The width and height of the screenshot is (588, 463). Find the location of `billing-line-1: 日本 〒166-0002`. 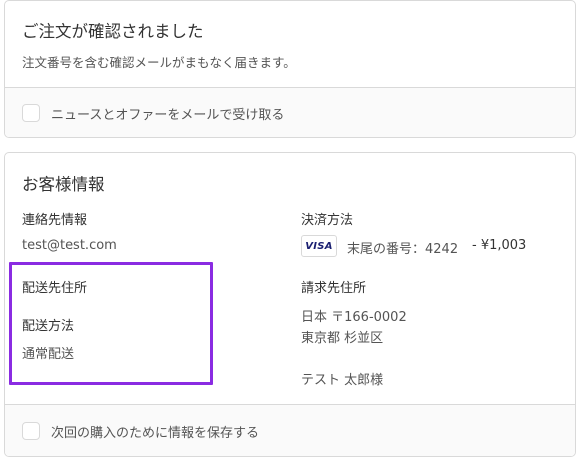

billing-line-1: 日本 〒166-0002 is located at coordinates (354, 317).